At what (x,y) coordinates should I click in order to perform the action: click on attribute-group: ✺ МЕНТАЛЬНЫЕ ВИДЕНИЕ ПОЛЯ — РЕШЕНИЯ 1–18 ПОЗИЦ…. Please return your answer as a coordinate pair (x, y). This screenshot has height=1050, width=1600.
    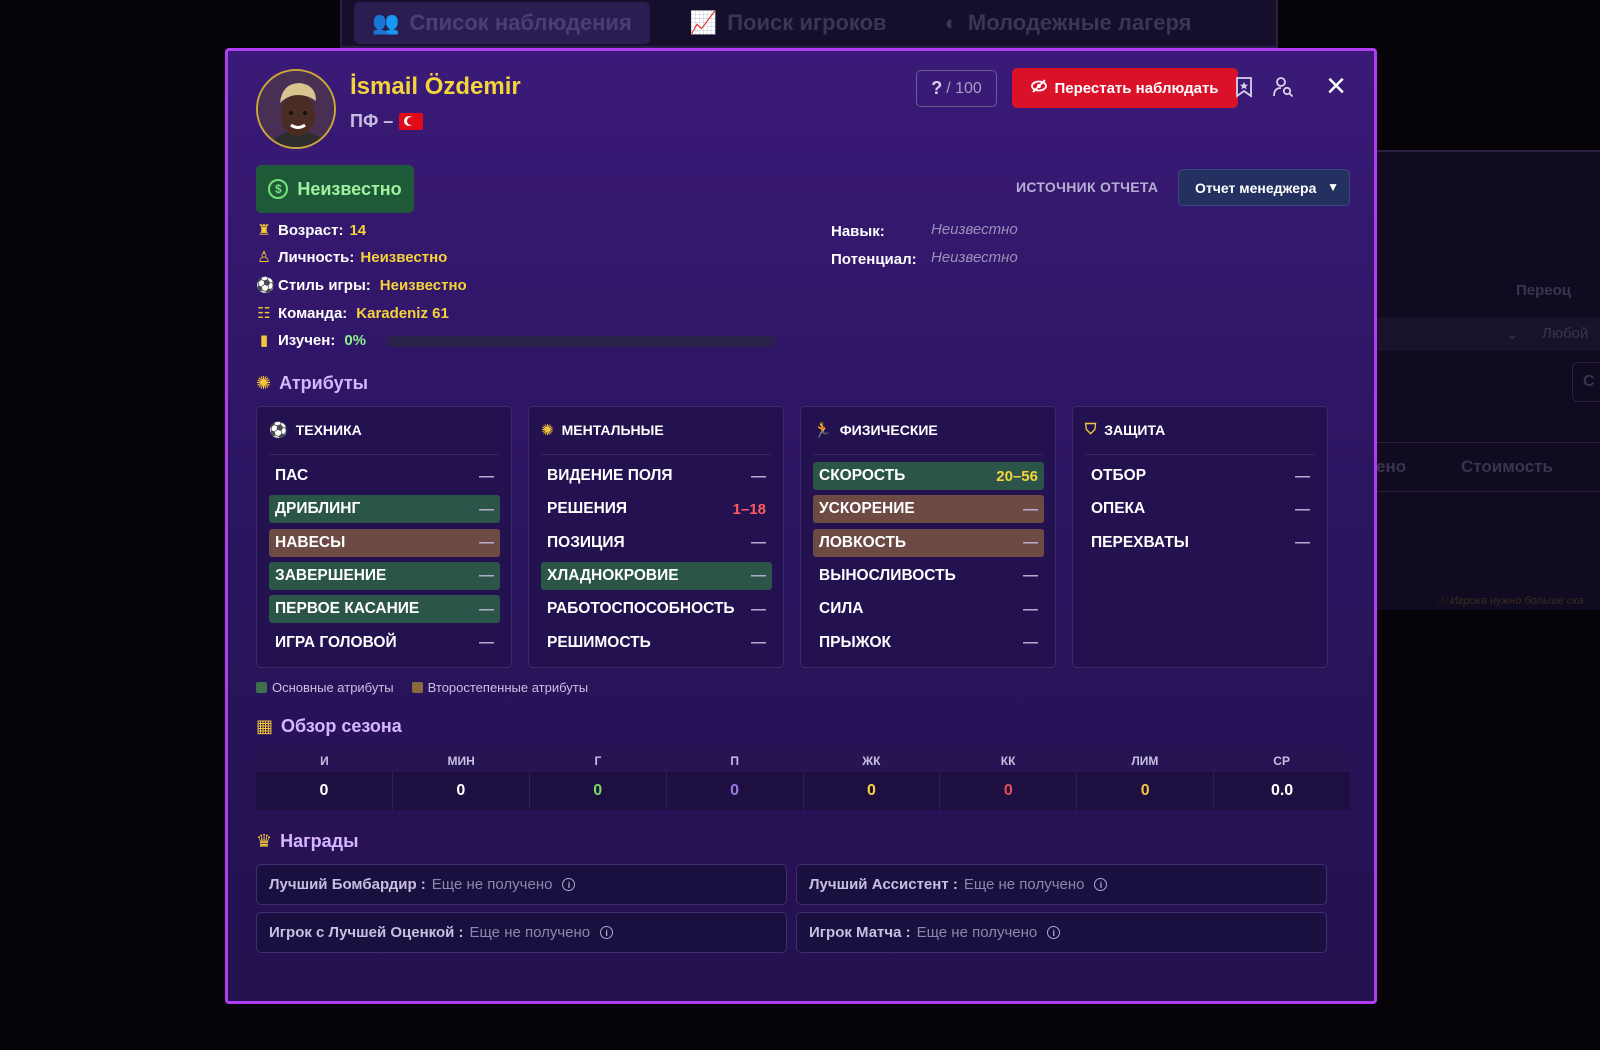
    Looking at the image, I should click on (656, 537).